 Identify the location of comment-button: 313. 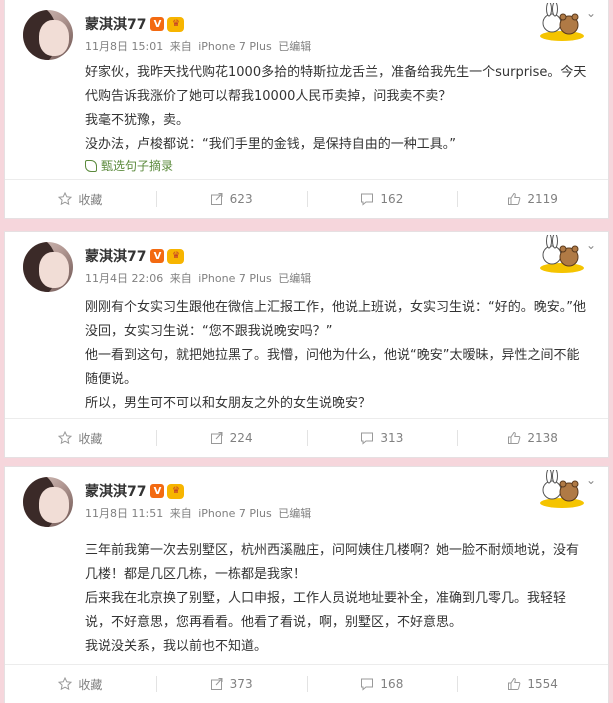
(382, 438).